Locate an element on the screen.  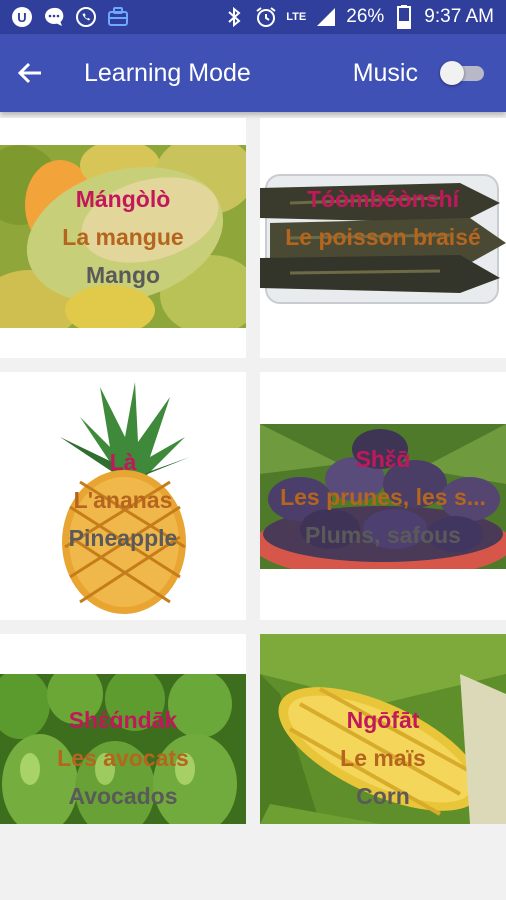
battery-icon is located at coordinates (404, 17).